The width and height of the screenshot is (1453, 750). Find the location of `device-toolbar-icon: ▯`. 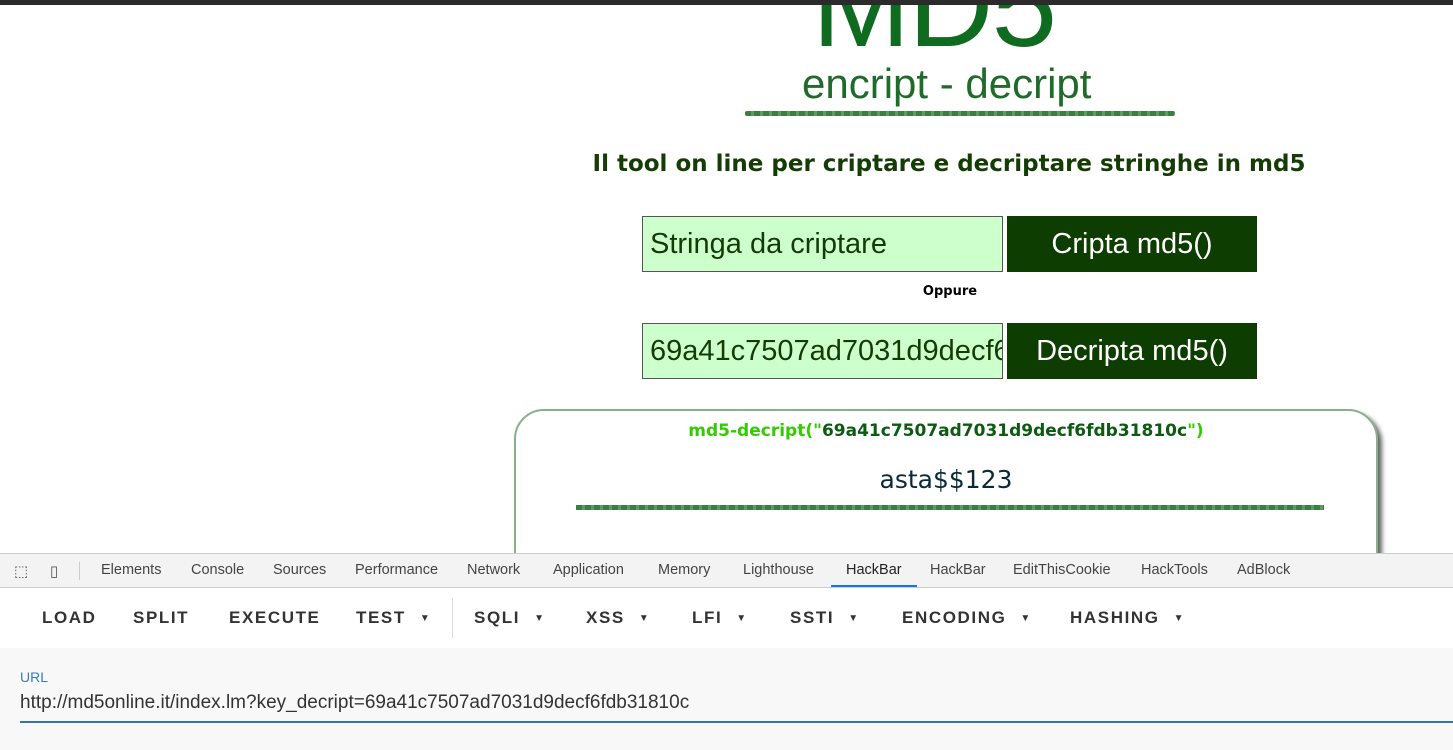

device-toolbar-icon: ▯ is located at coordinates (54, 571).